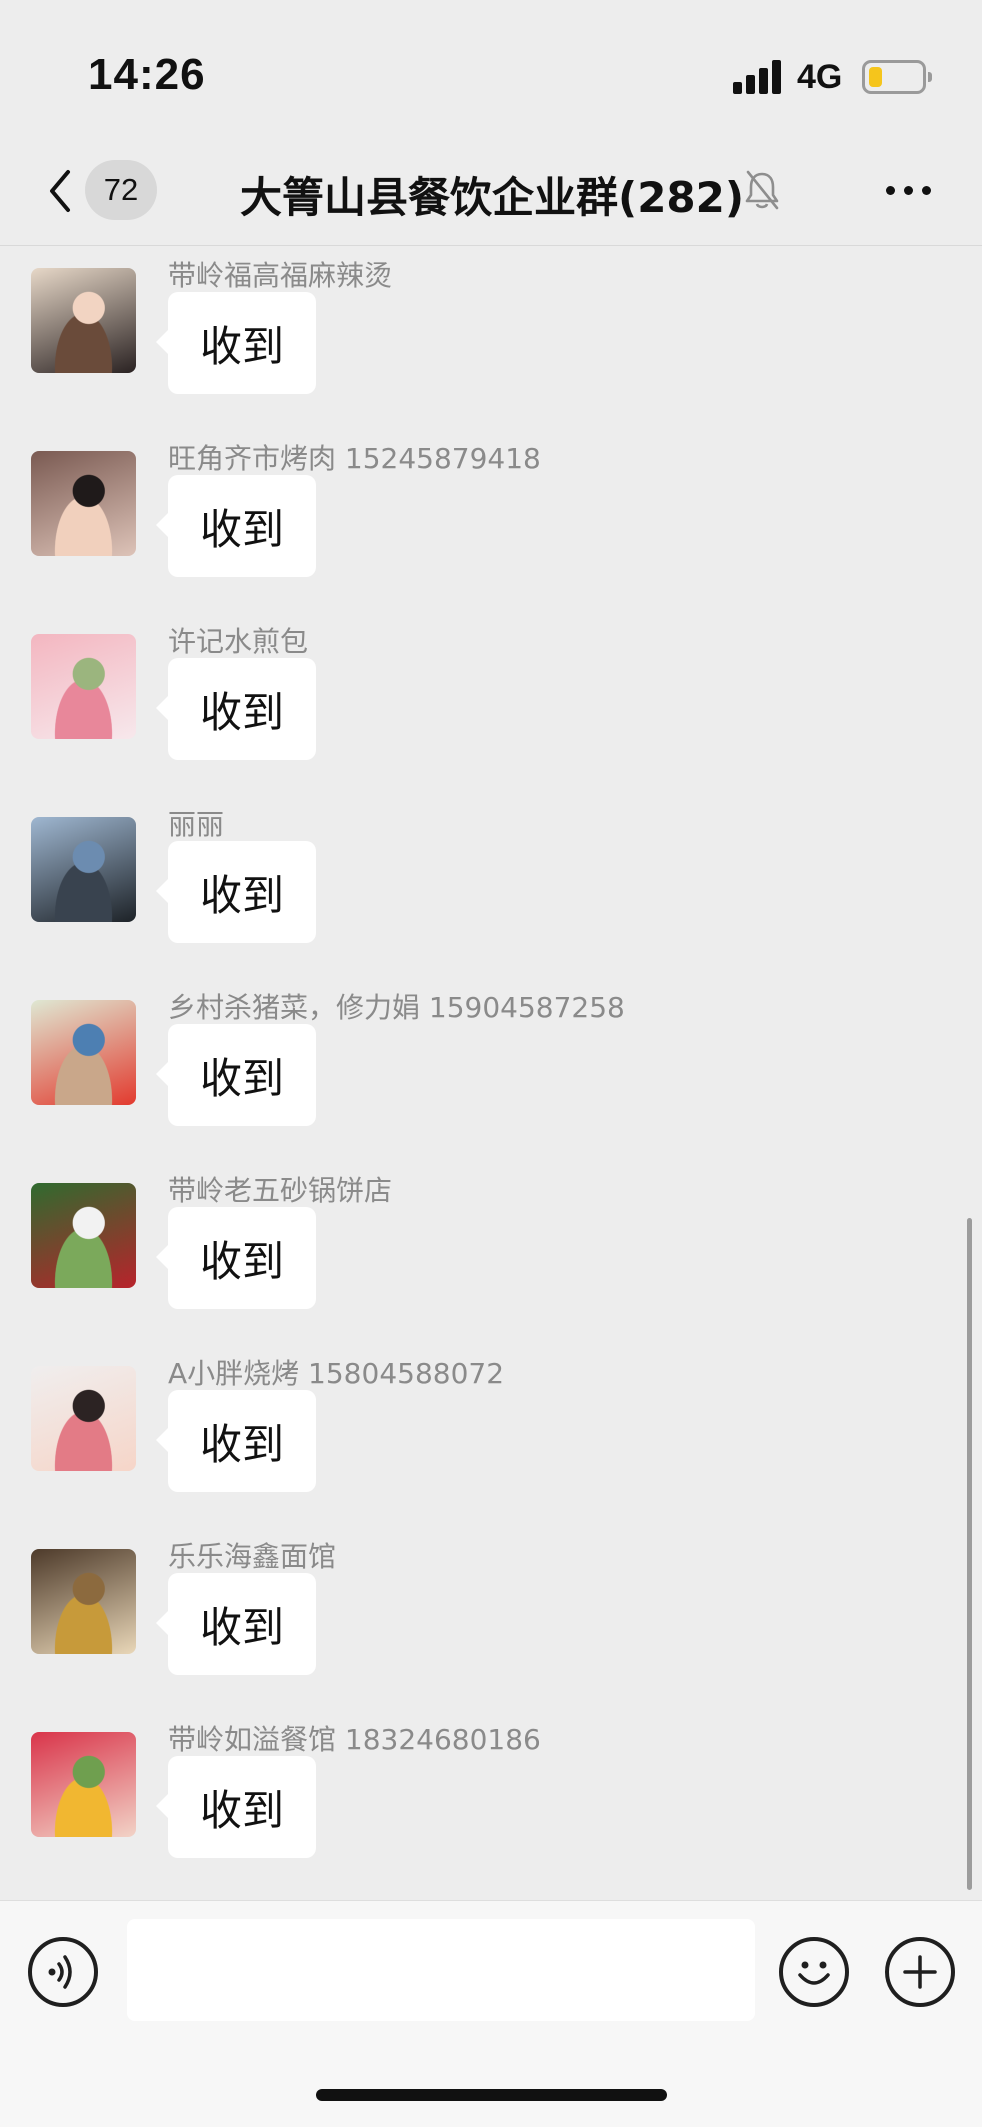 Image resolution: width=982 pixels, height=2127 pixels. I want to click on smiley-icon, so click(814, 1973).